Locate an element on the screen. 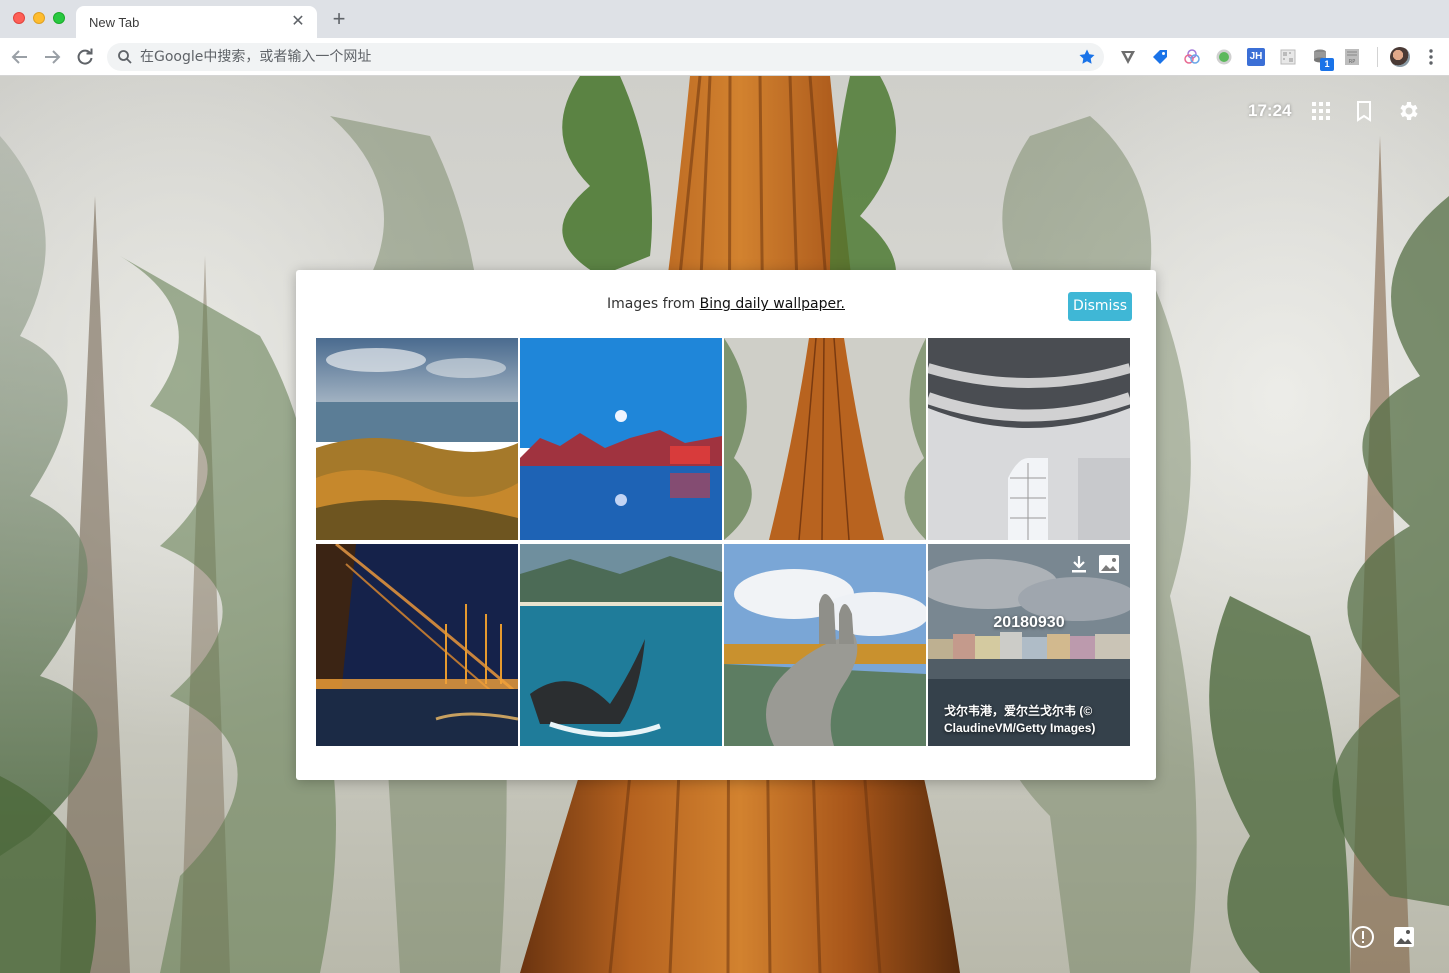  thumbnail-water-town is located at coordinates (621, 439).